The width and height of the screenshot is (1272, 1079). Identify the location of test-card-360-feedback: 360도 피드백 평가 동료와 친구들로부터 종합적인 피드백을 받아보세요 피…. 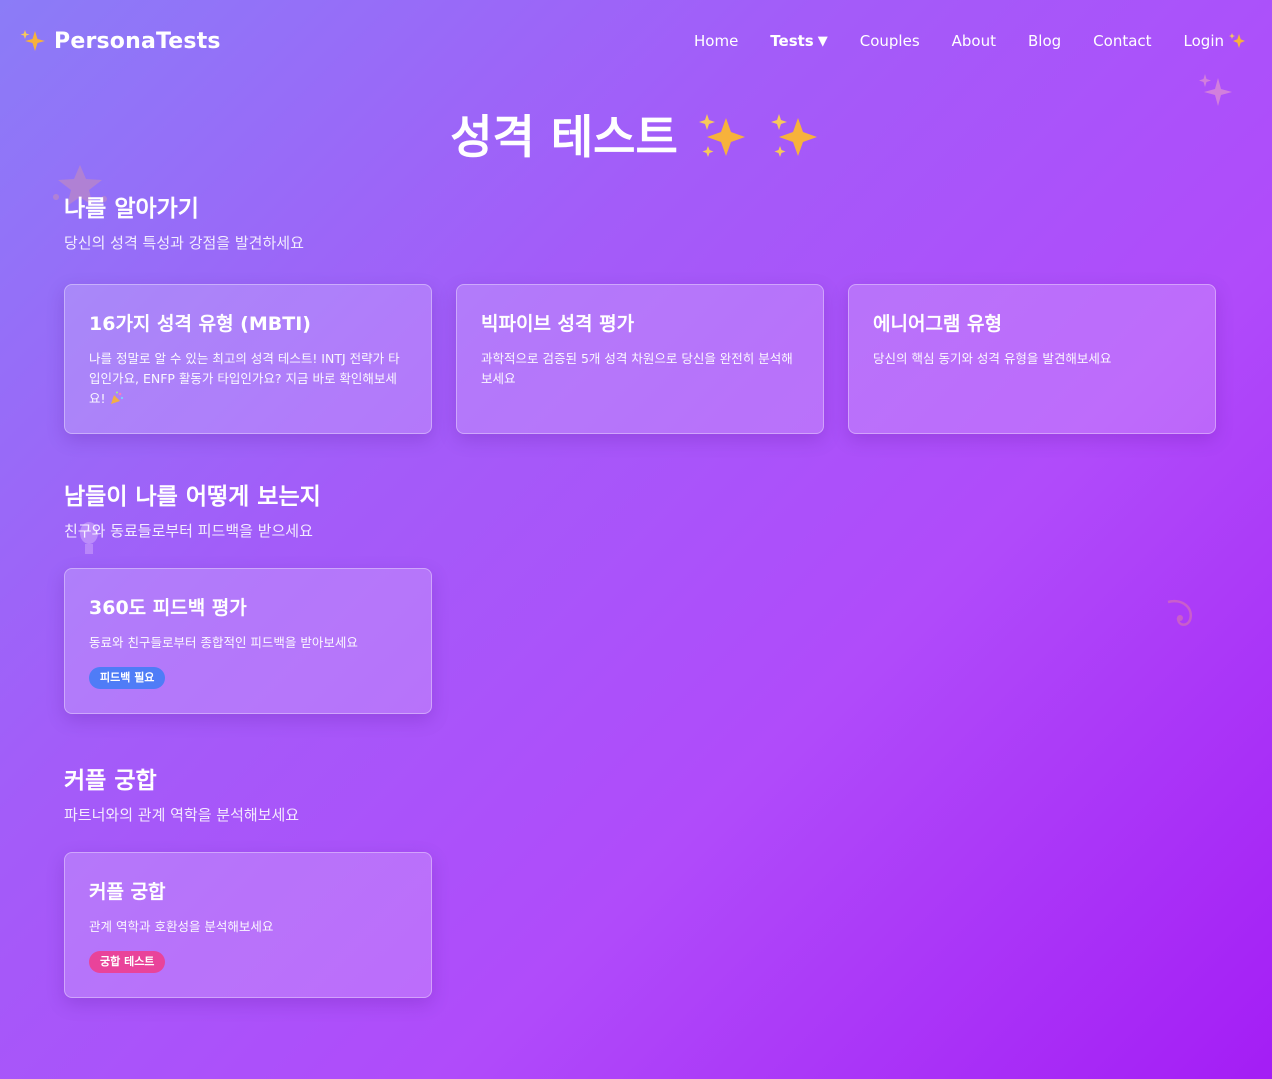
(248, 641).